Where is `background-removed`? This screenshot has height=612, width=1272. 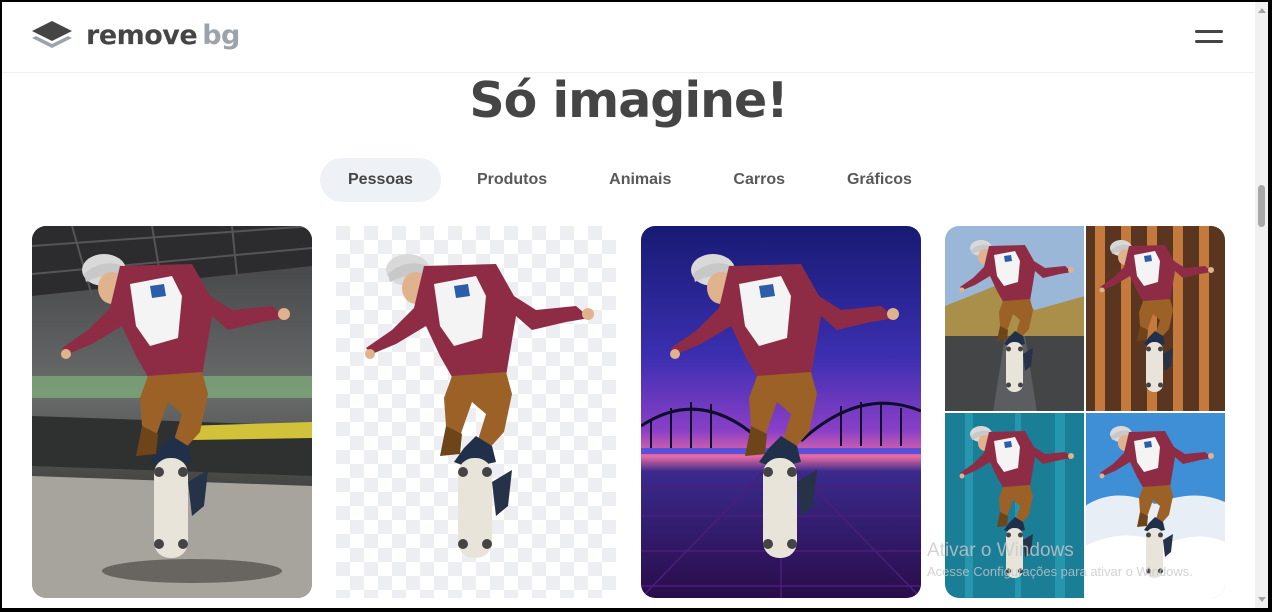
background-removed is located at coordinates (476, 412).